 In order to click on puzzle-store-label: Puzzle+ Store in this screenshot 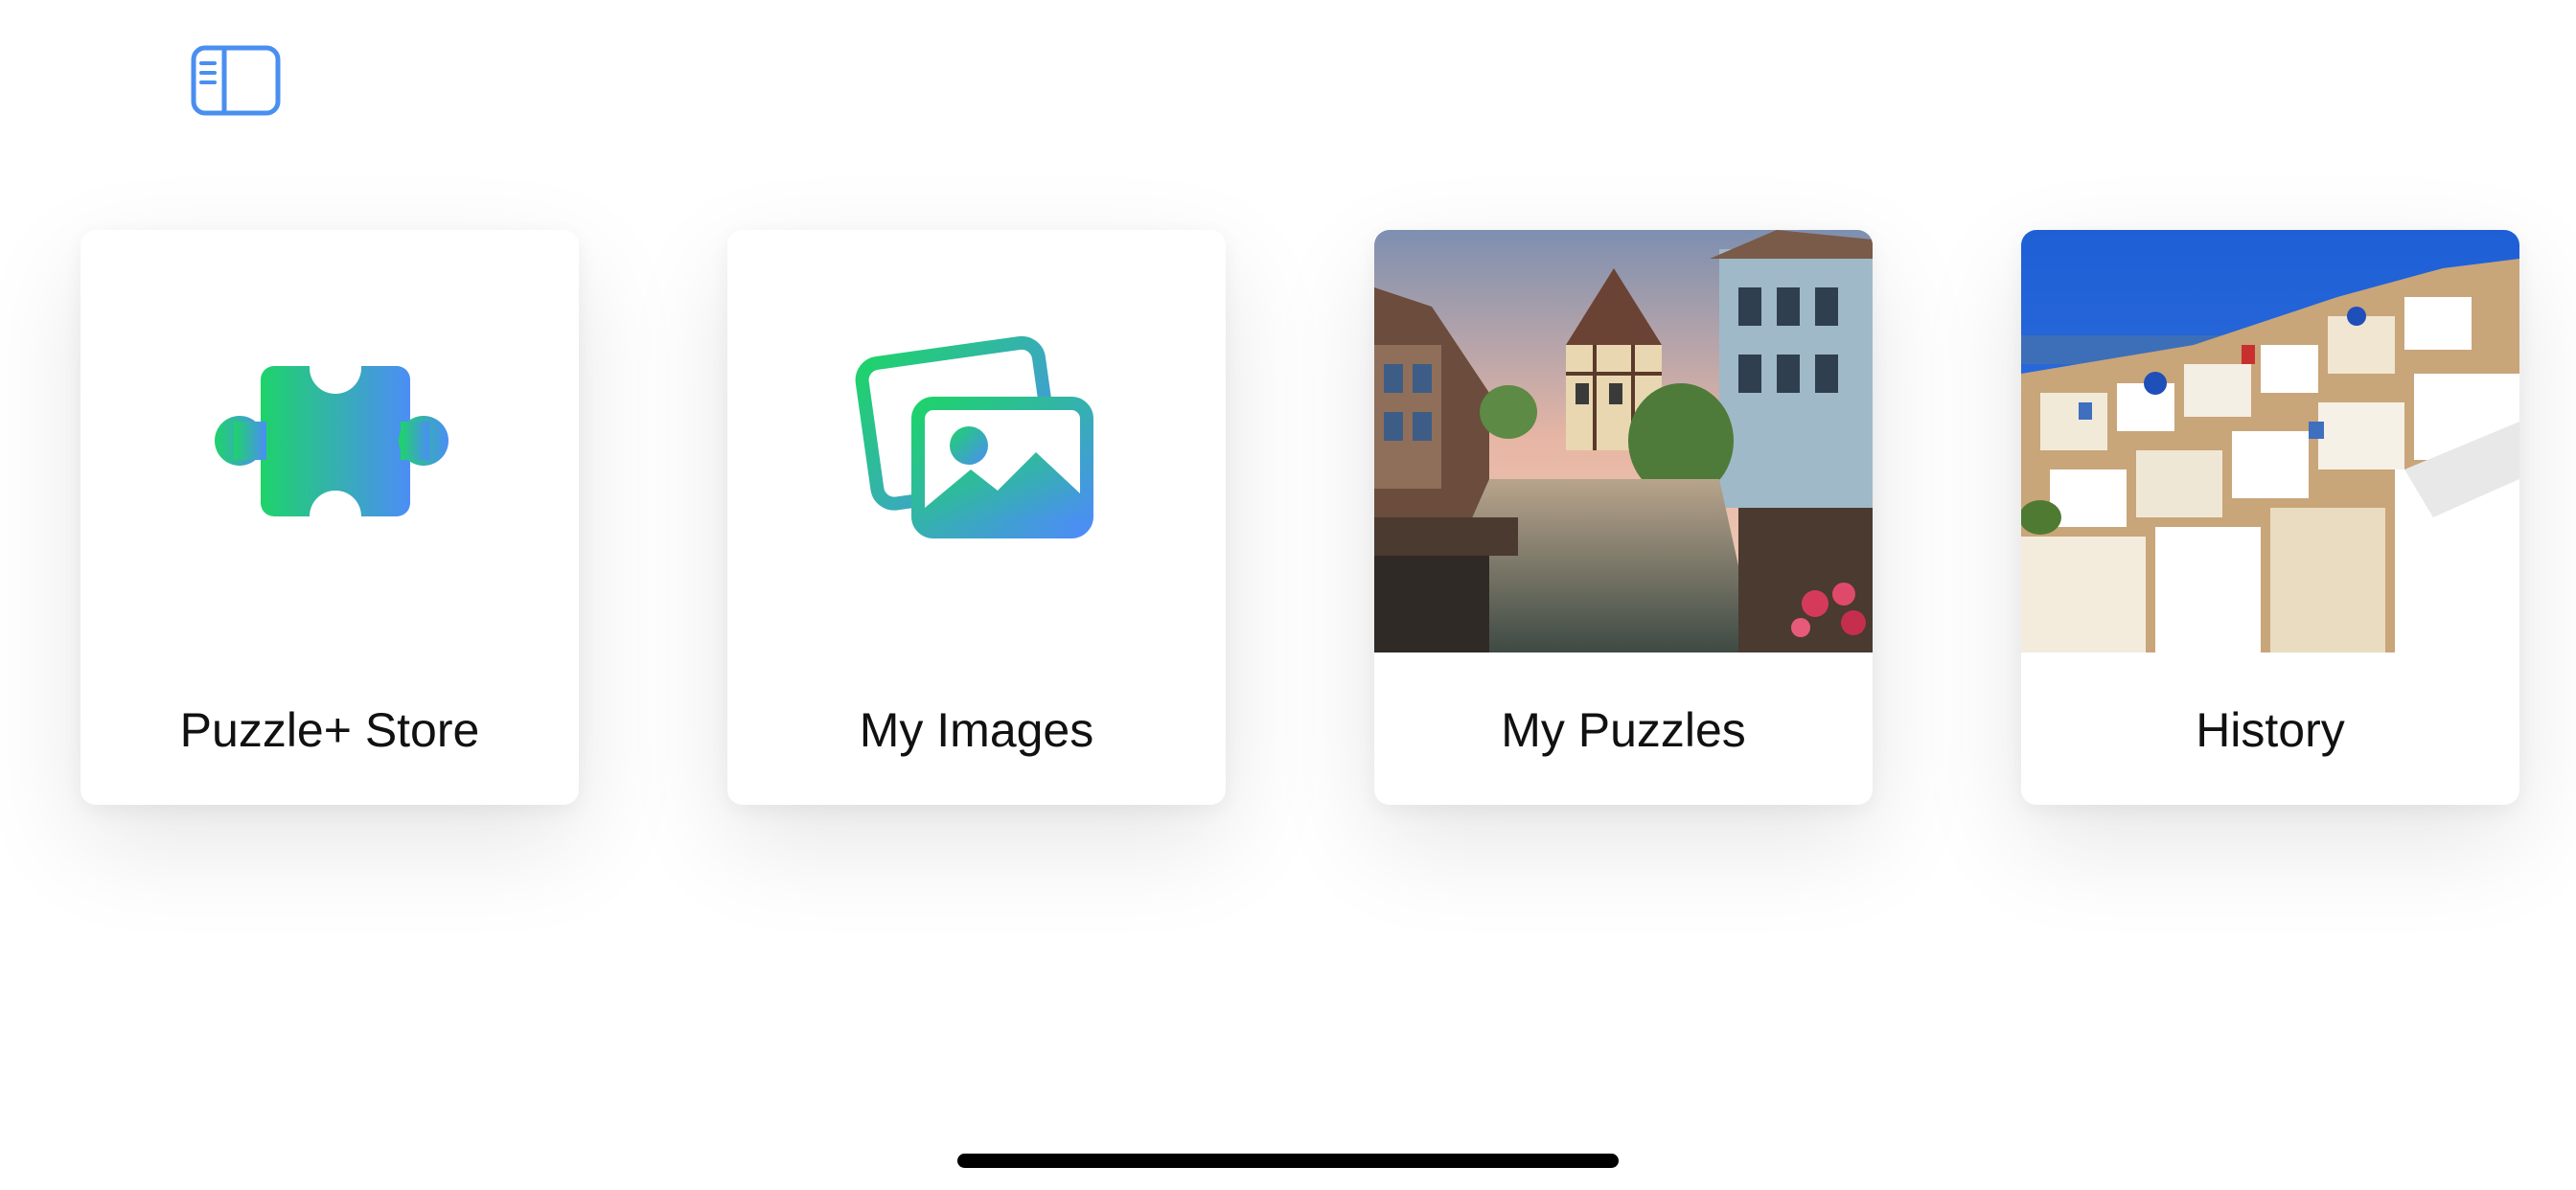, I will do `click(329, 730)`.